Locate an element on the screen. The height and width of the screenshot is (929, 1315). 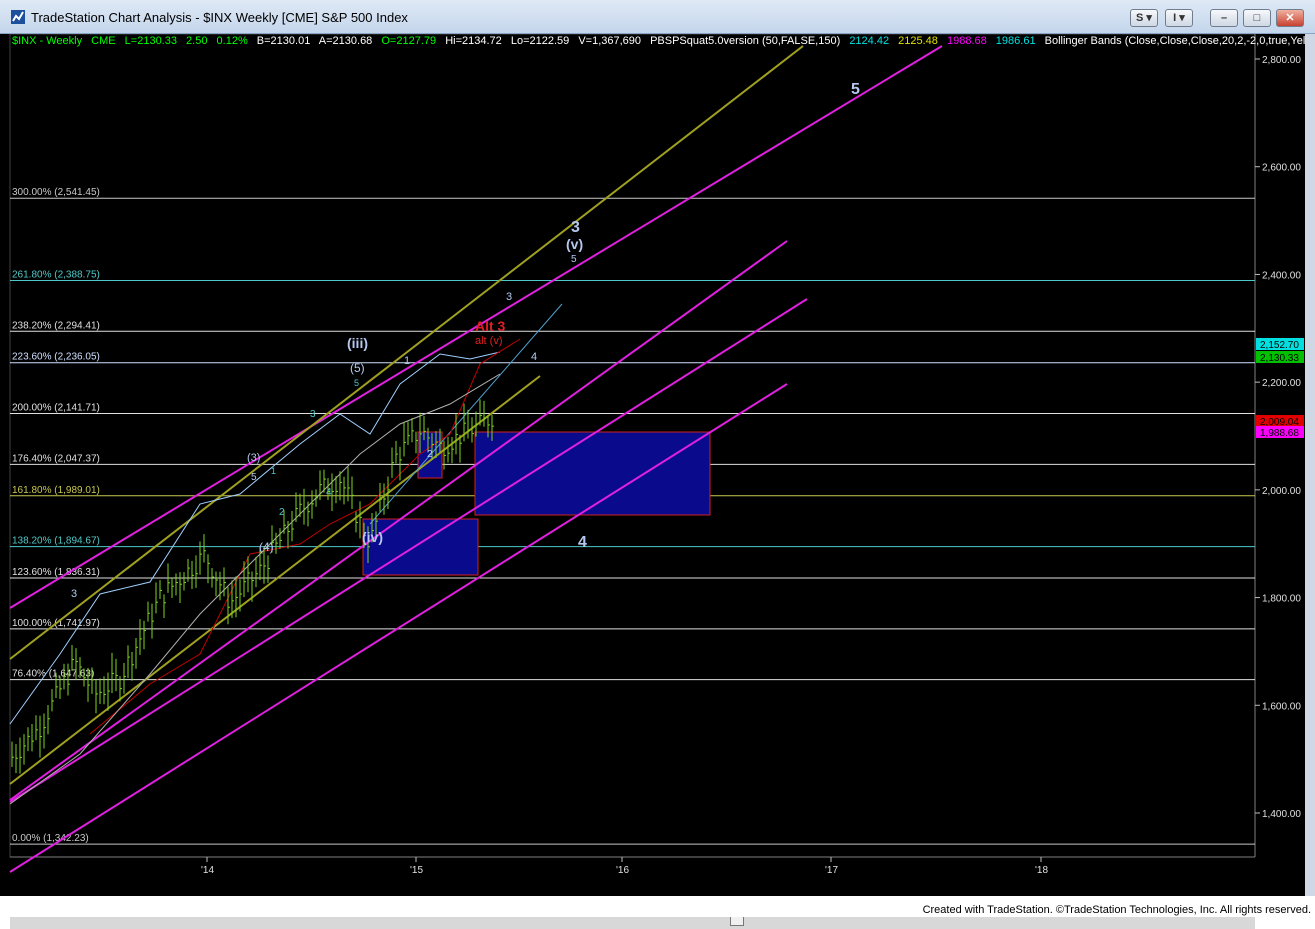
fib-label: 0.00% (1,342.23) is located at coordinates (50, 838).